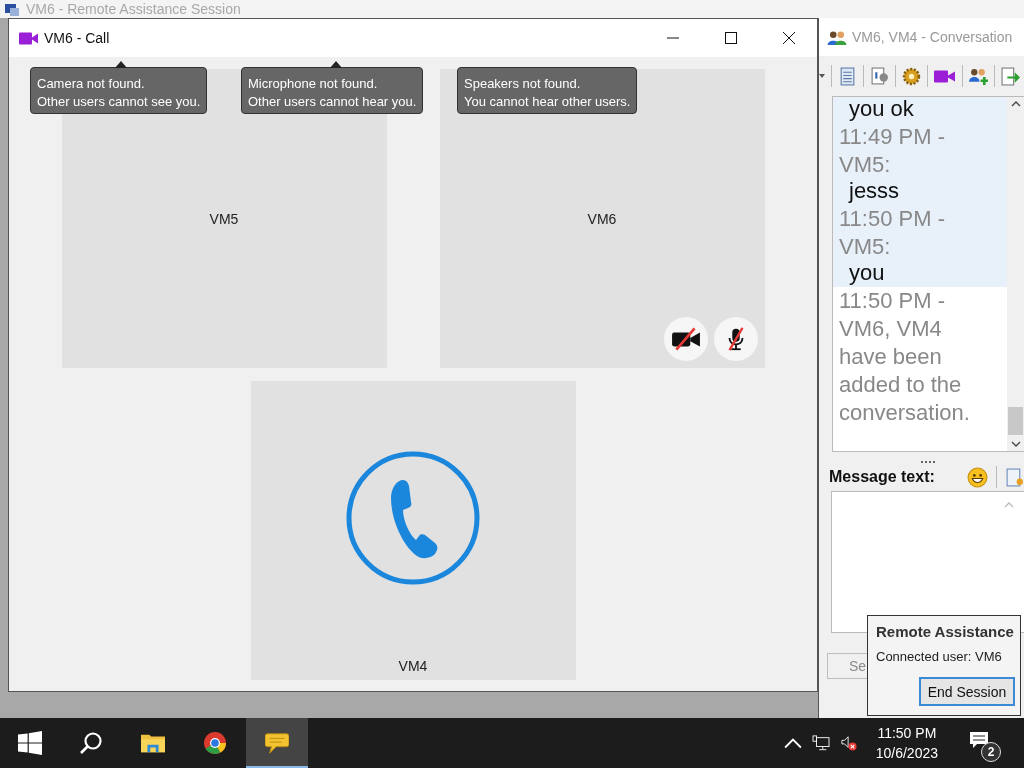 The width and height of the screenshot is (1024, 768). What do you see at coordinates (920, 273) in the screenshot?
I see `chat-message: you` at bounding box center [920, 273].